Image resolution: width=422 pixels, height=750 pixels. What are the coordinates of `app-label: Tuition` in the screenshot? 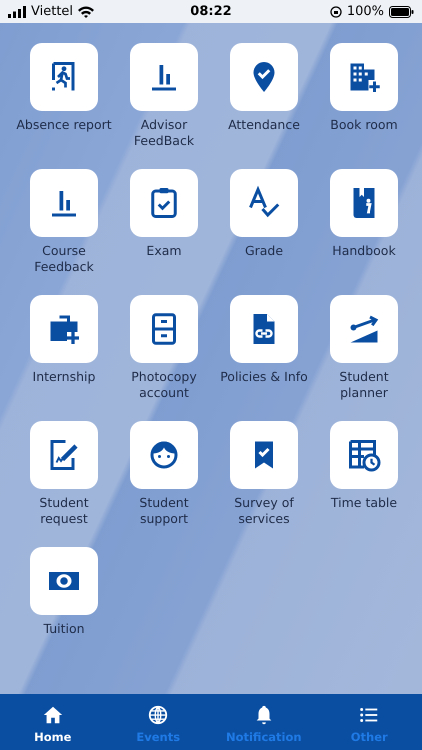 It's located at (64, 629).